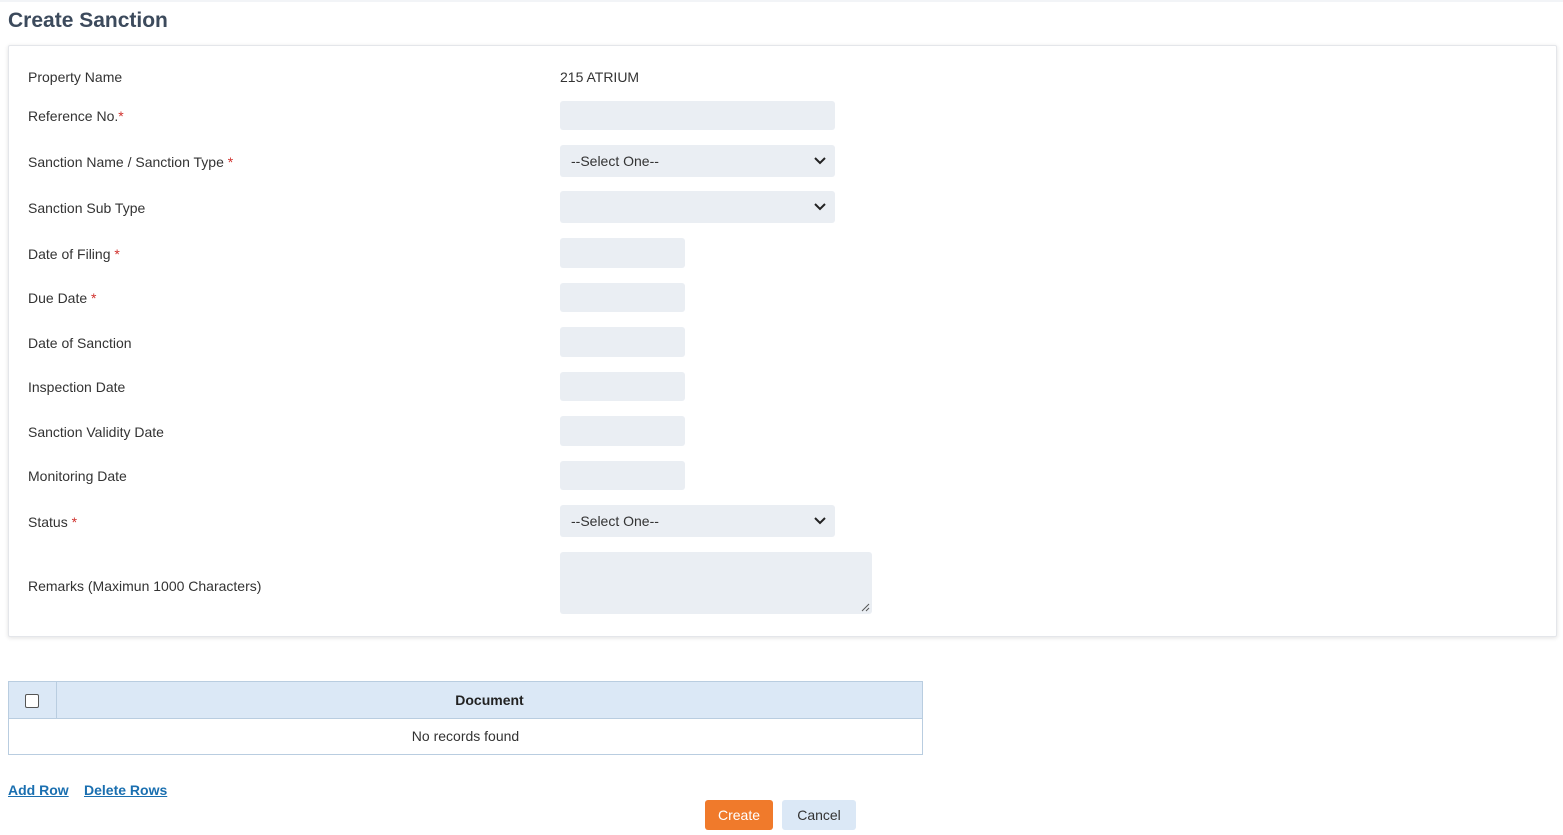  What do you see at coordinates (615, 161) in the screenshot?
I see `sanction-type-selected: --Select One--` at bounding box center [615, 161].